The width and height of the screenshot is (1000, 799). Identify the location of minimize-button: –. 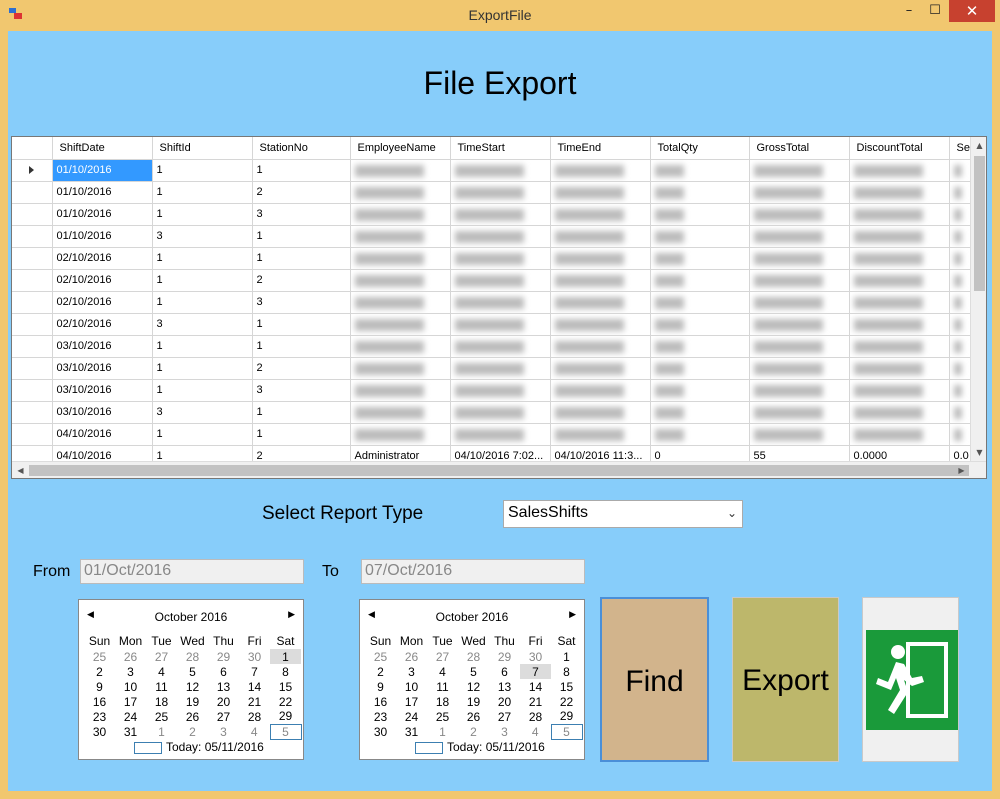
(909, 11).